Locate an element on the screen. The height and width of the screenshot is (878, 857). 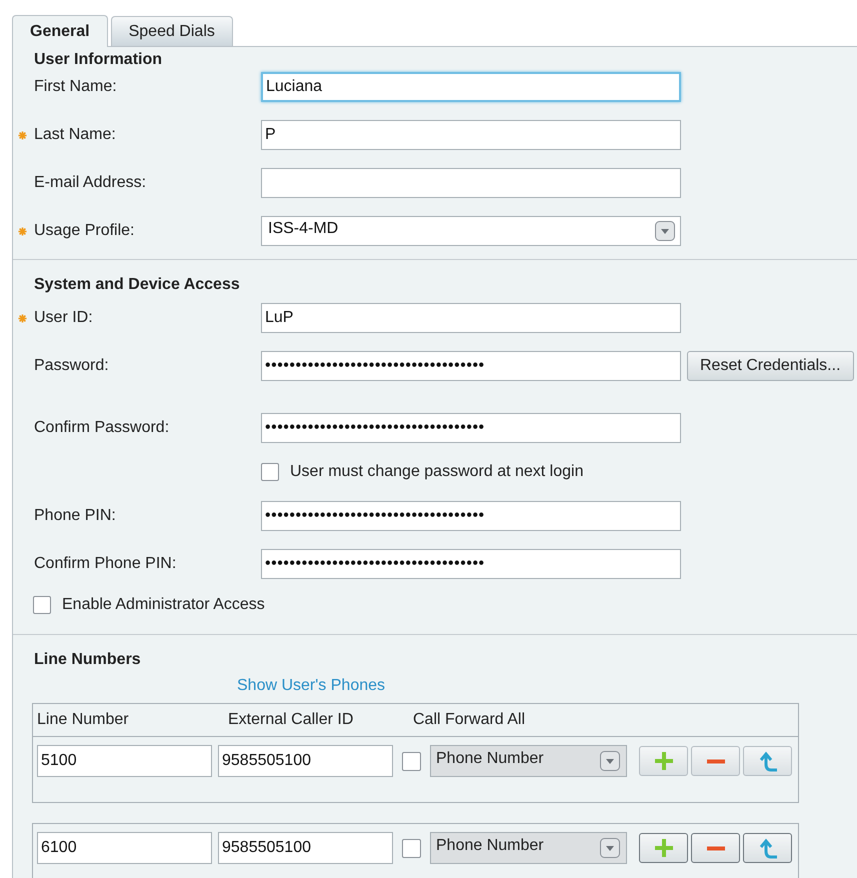
field-label: Last Name: is located at coordinates (75, 135).